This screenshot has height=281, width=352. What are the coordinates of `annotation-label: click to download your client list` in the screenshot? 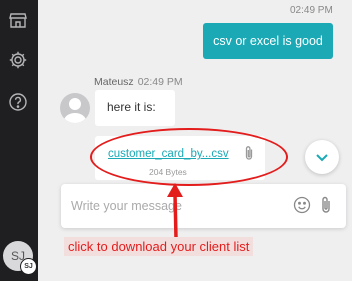 It's located at (159, 246).